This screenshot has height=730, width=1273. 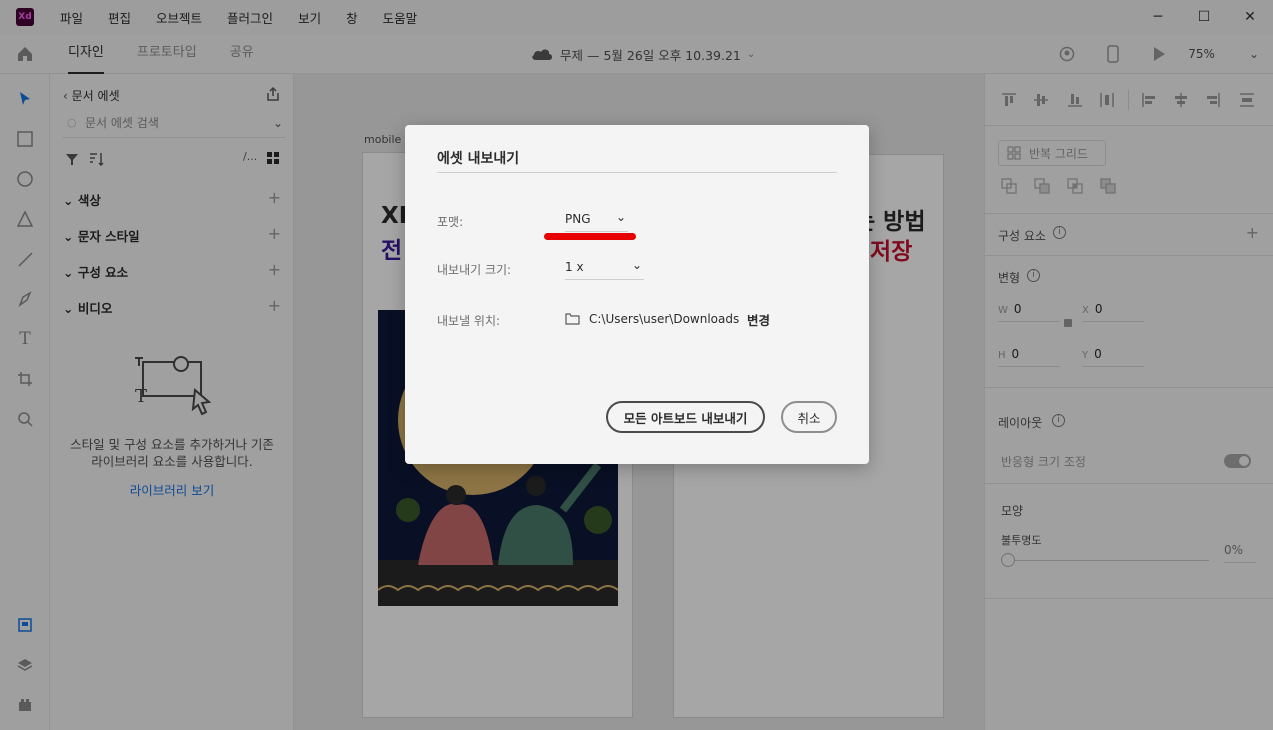 What do you see at coordinates (469, 321) in the screenshot?
I see `export-location-label: 내보낼 위치:` at bounding box center [469, 321].